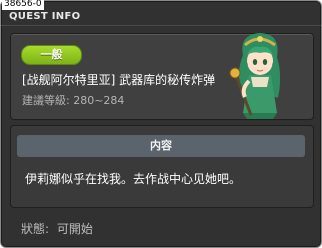 This screenshot has height=248, width=322. I want to click on recommended-level: 建議等級: 280~284, so click(73, 100).